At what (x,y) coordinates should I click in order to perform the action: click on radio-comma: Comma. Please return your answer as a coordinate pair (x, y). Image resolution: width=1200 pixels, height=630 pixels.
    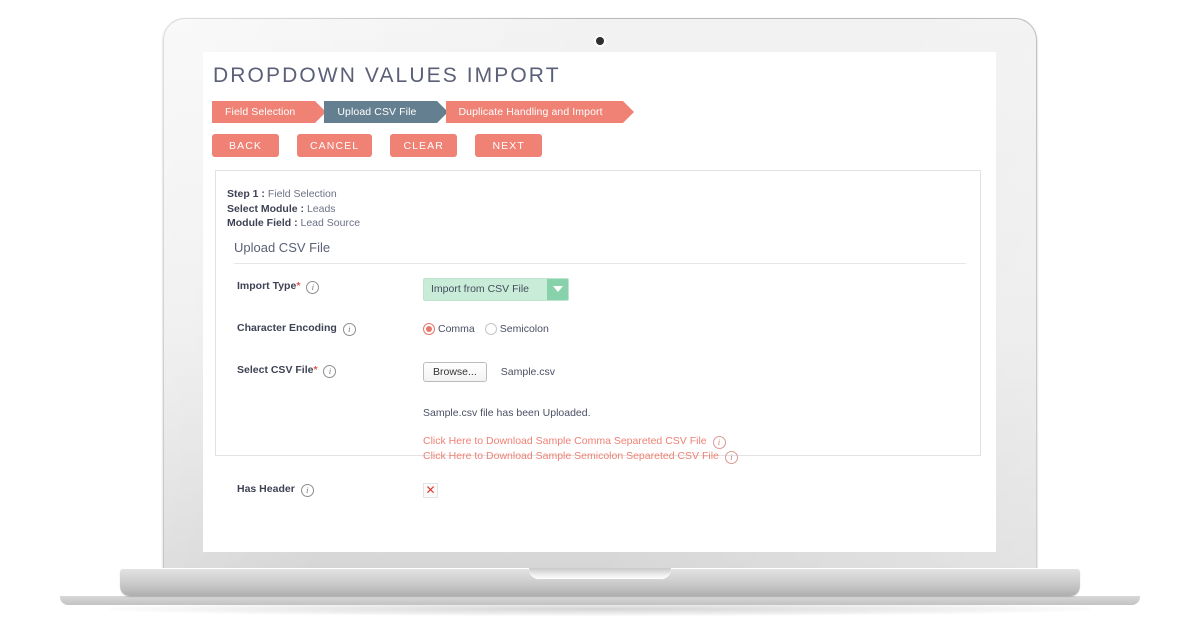
    Looking at the image, I should click on (449, 328).